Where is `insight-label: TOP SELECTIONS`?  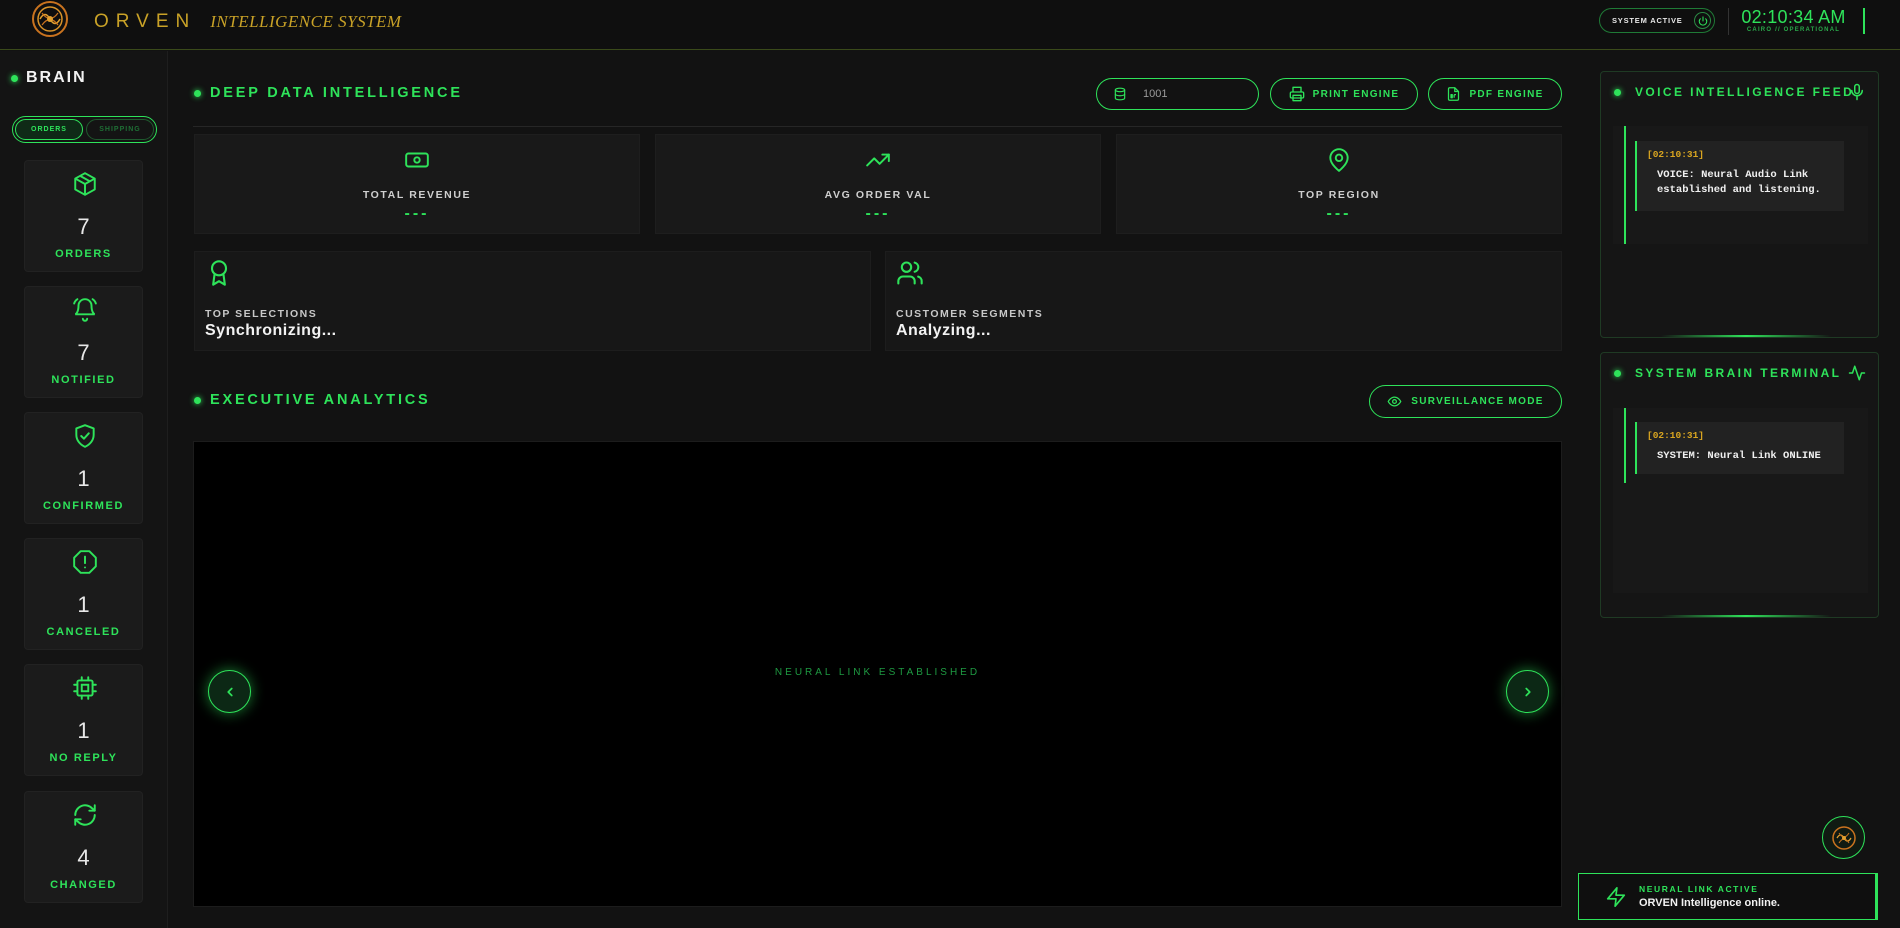
insight-label: TOP SELECTIONS is located at coordinates (261, 314).